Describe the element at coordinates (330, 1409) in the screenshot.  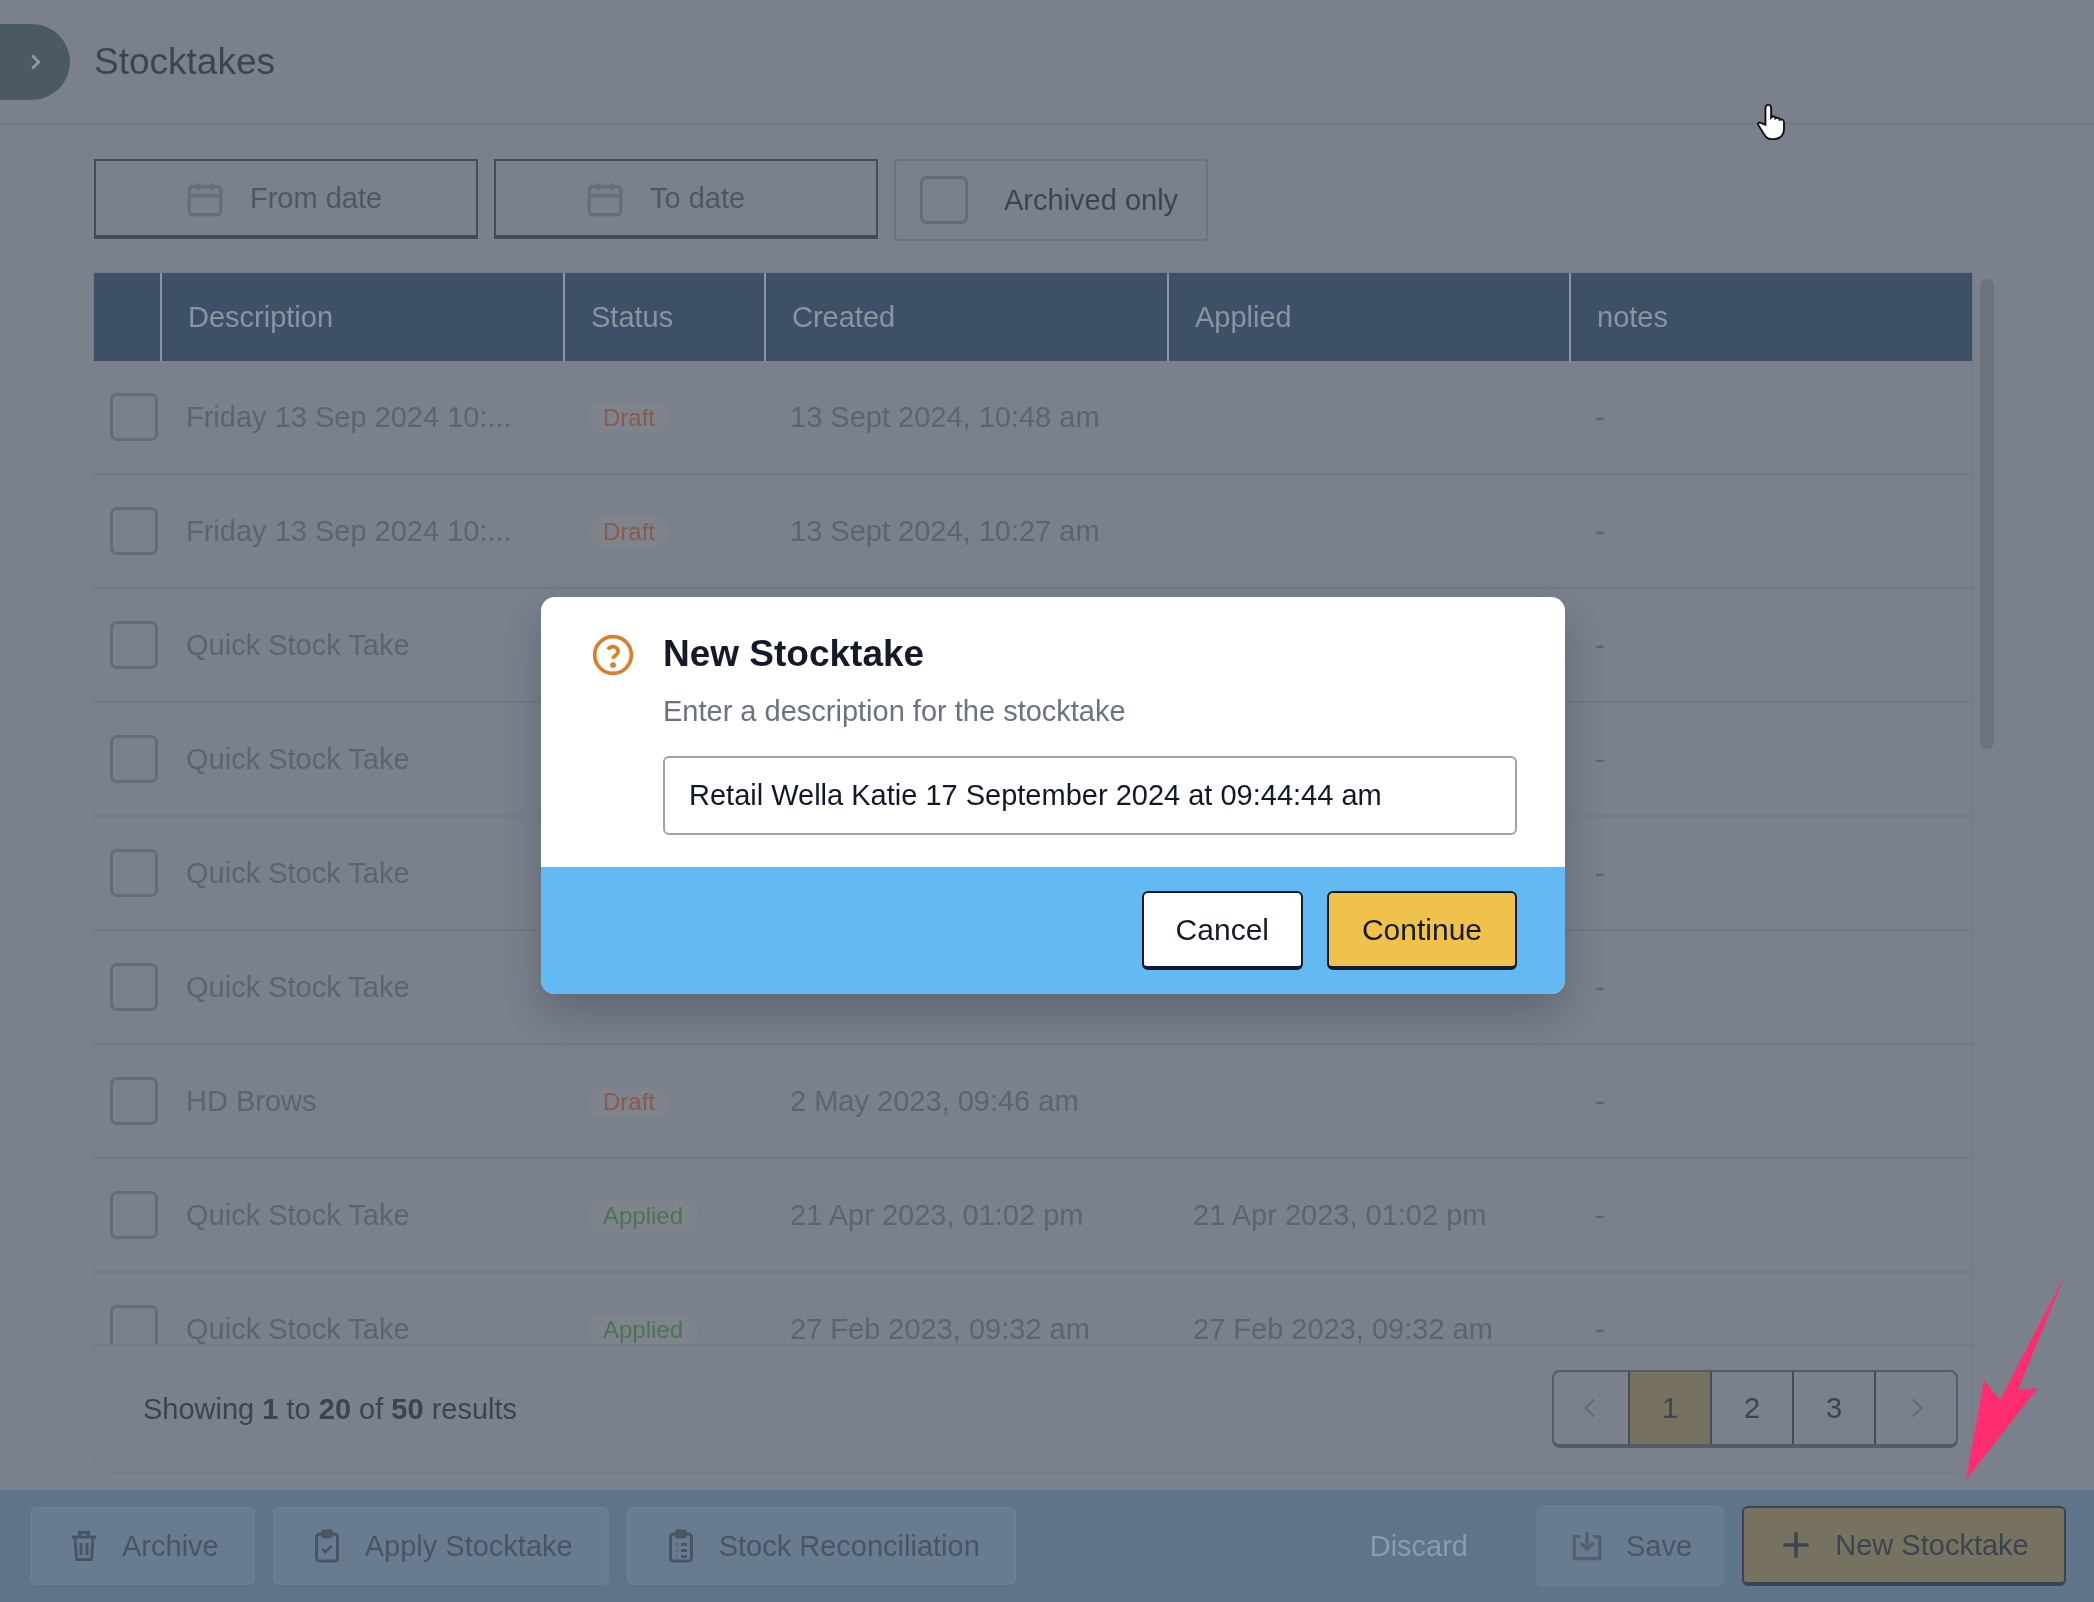
I see `results-summary: Showing 1 to 20 of 50 results` at that location.